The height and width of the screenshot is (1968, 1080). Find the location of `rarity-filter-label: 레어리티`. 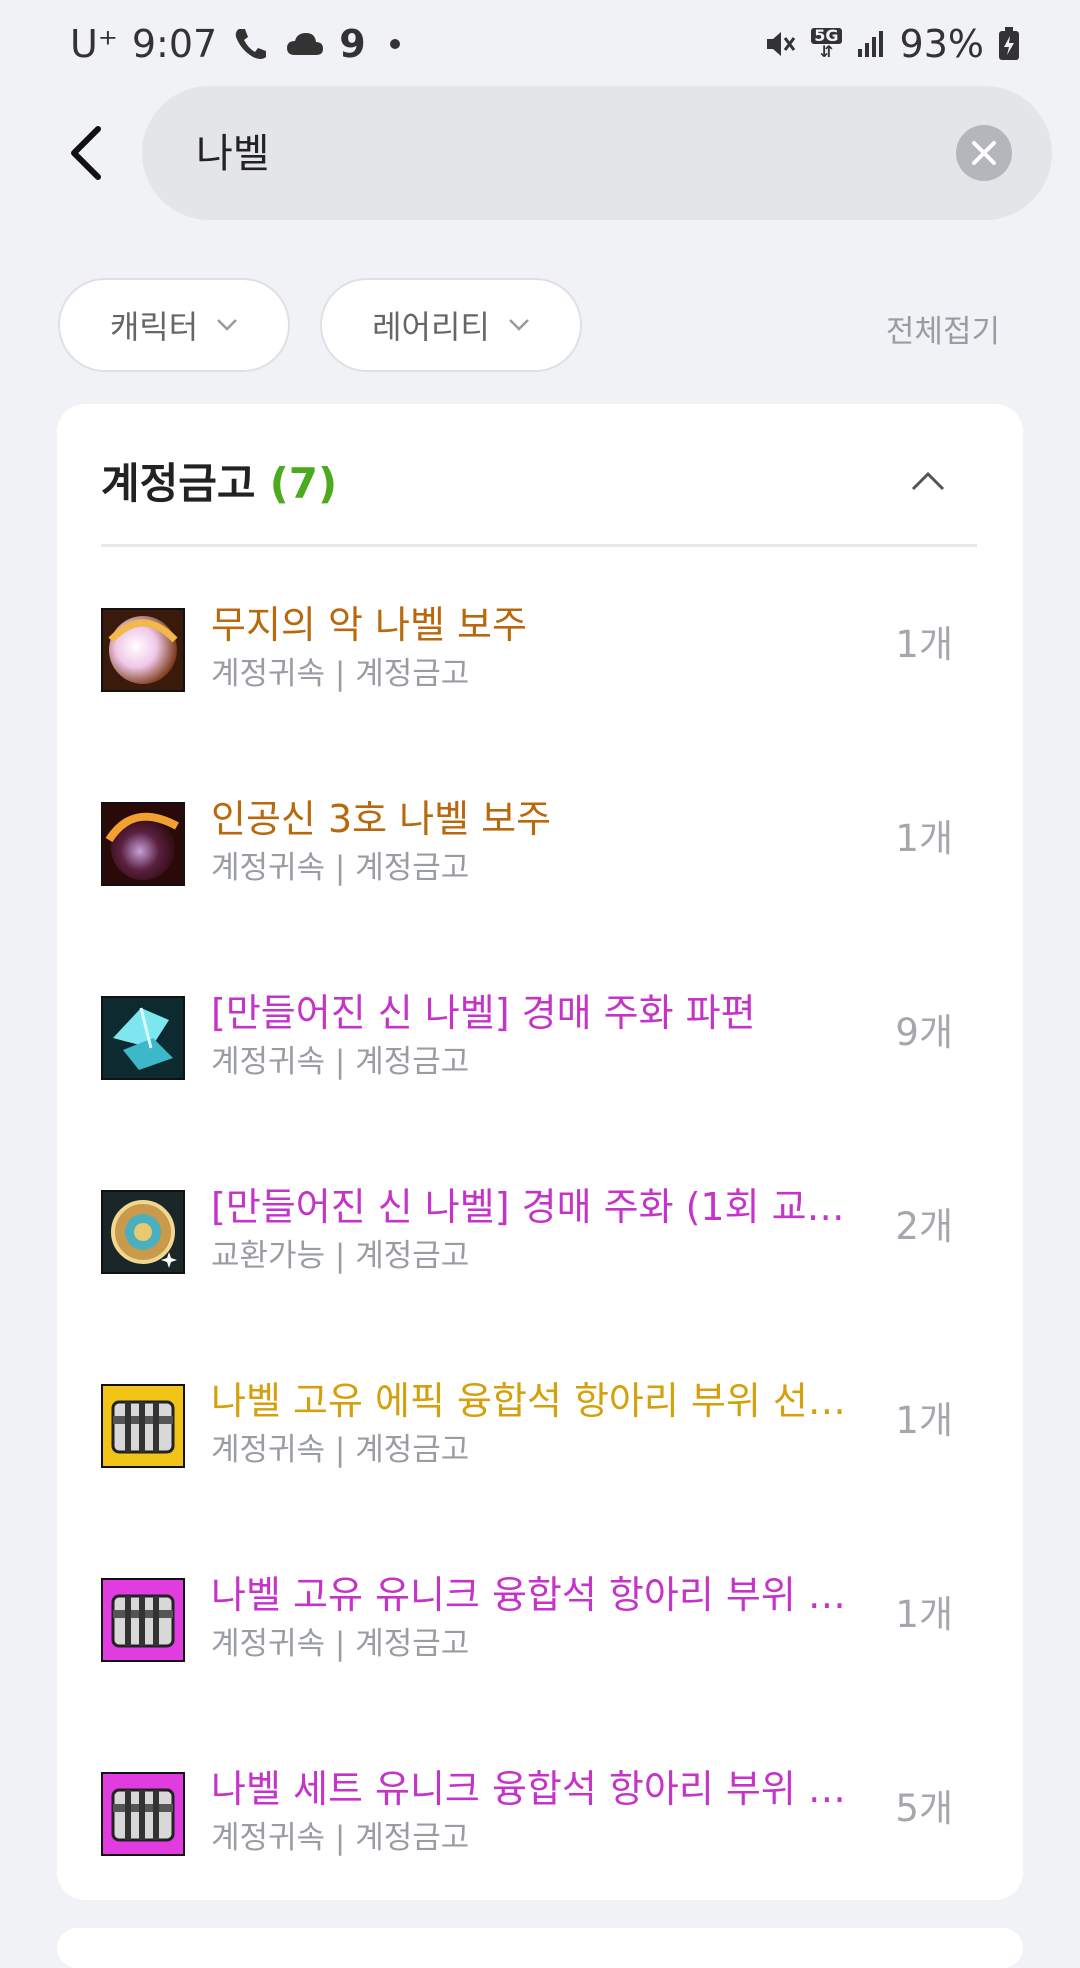

rarity-filter-label: 레어리티 is located at coordinates (431, 327).